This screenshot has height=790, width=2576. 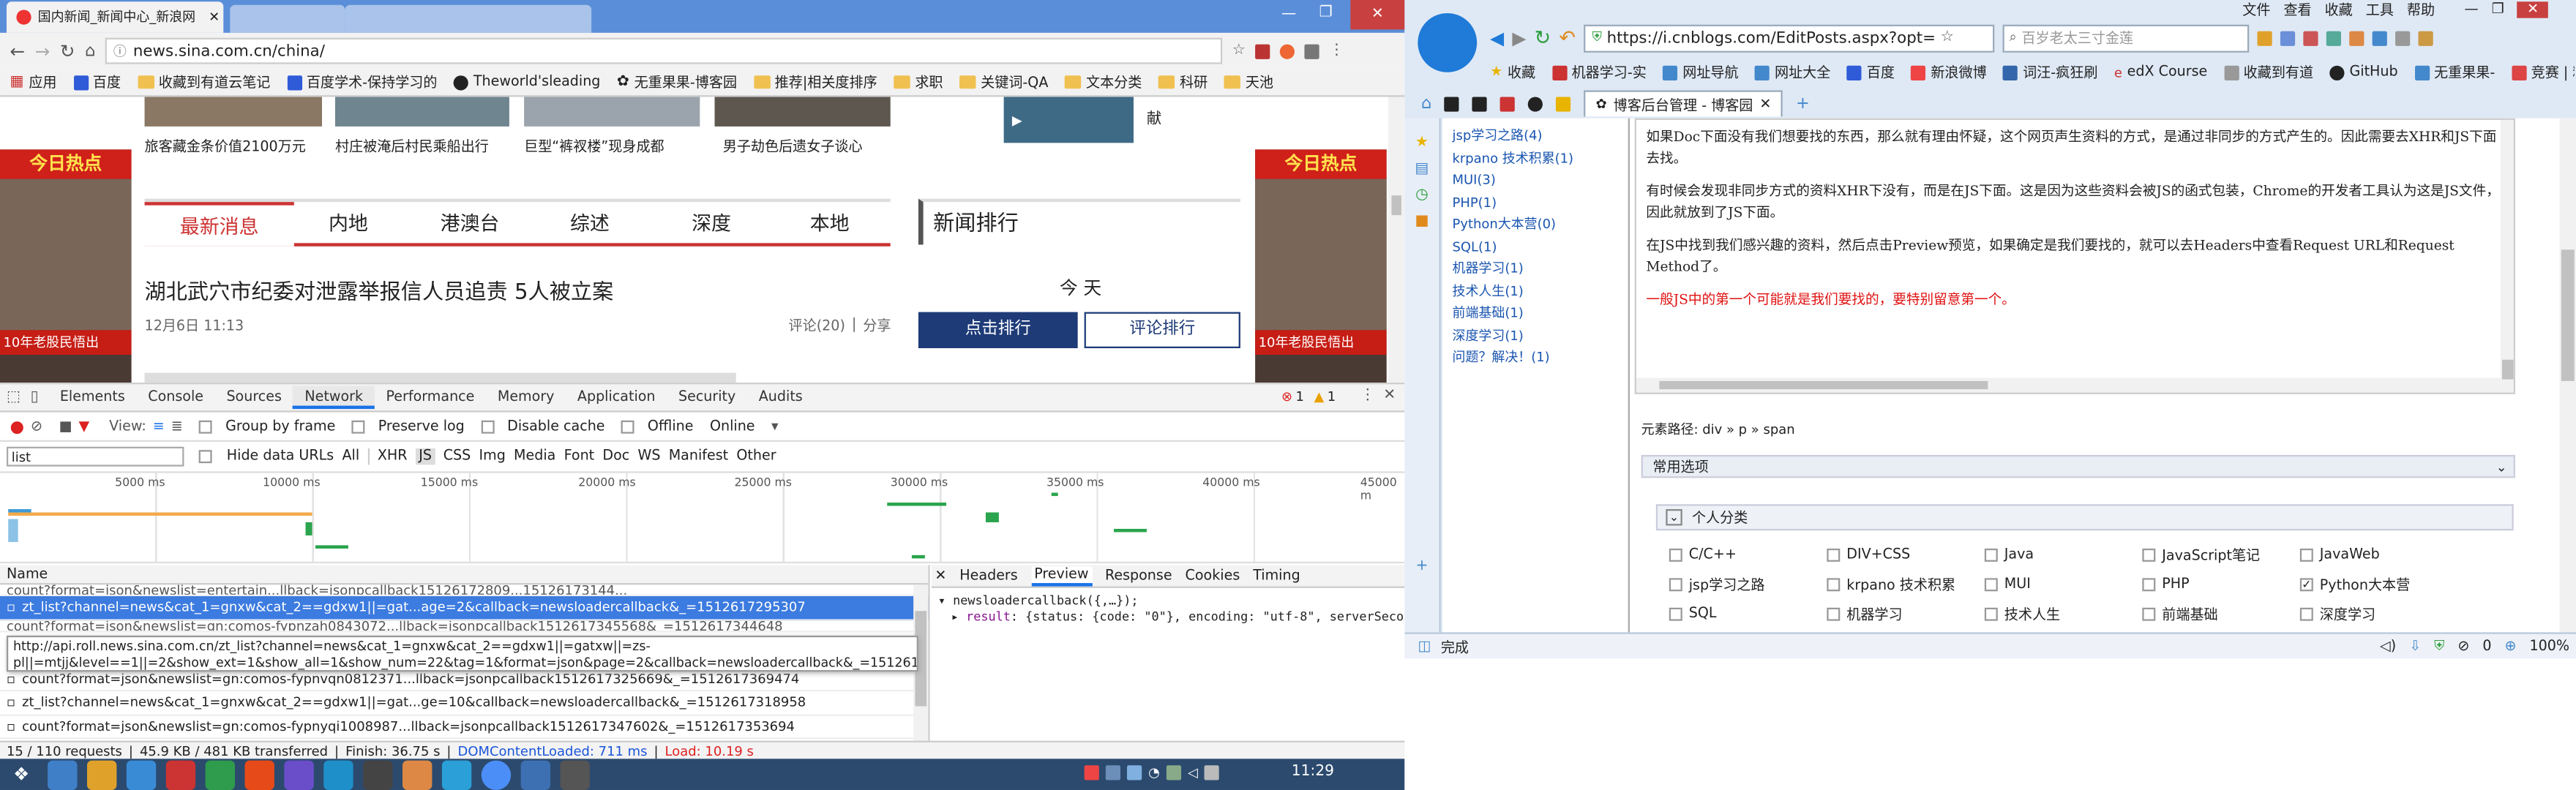 What do you see at coordinates (1519, 37) in the screenshot?
I see `forward-icon: ▶` at bounding box center [1519, 37].